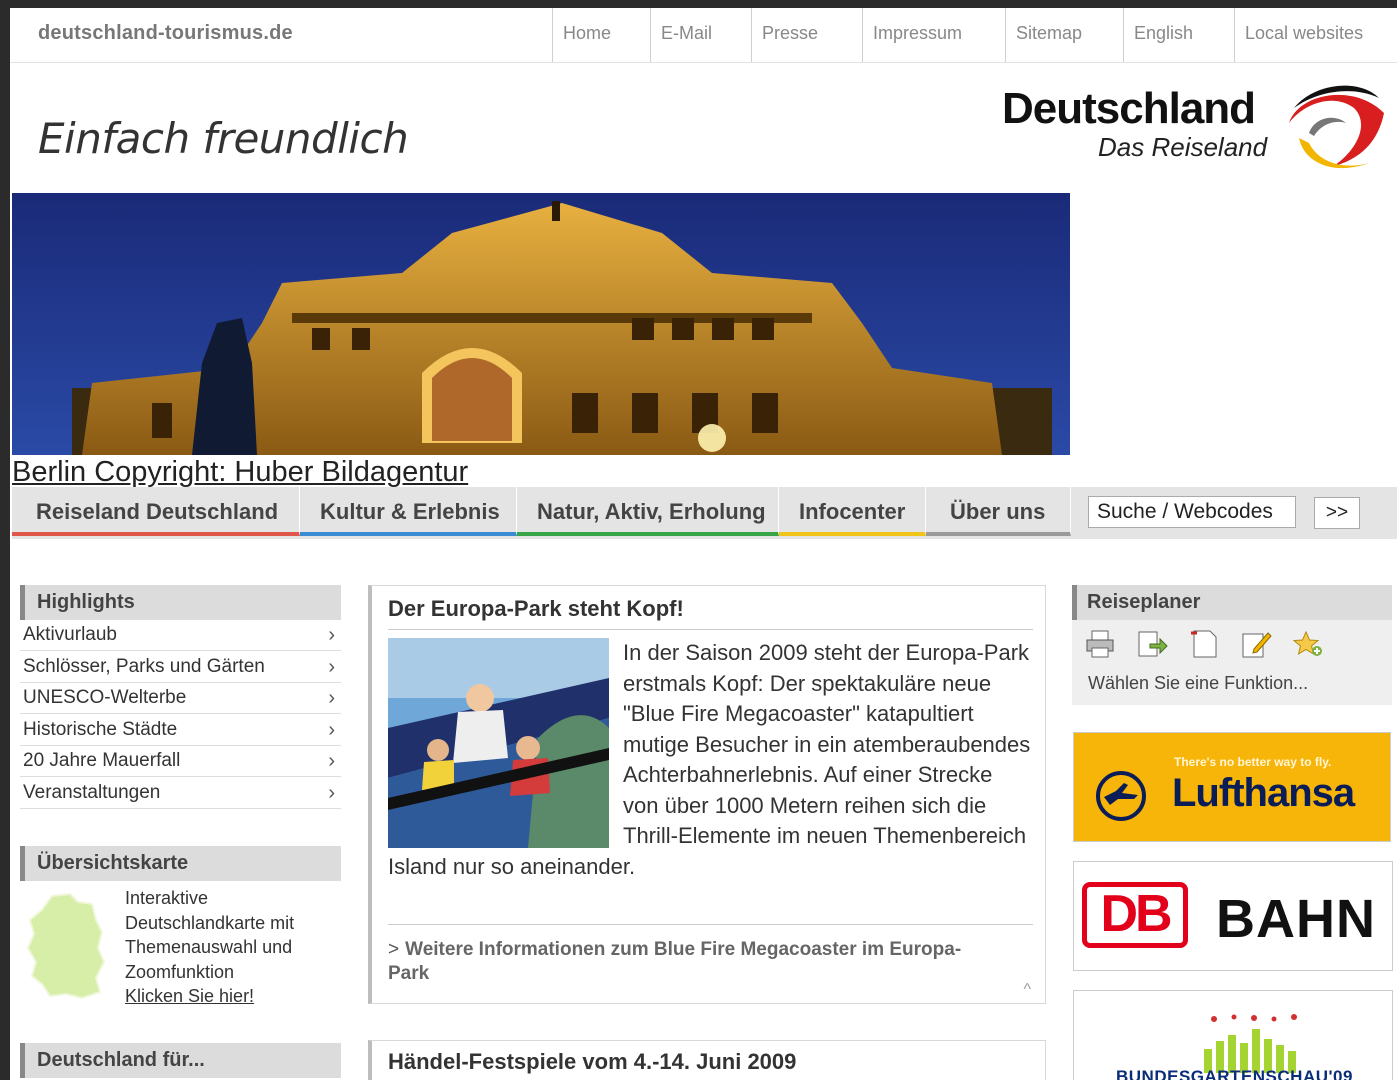 Image resolution: width=1397 pixels, height=1080 pixels. I want to click on article-title: Händel-Festspiele vom 4.-14. Juni 2009, so click(592, 1062).